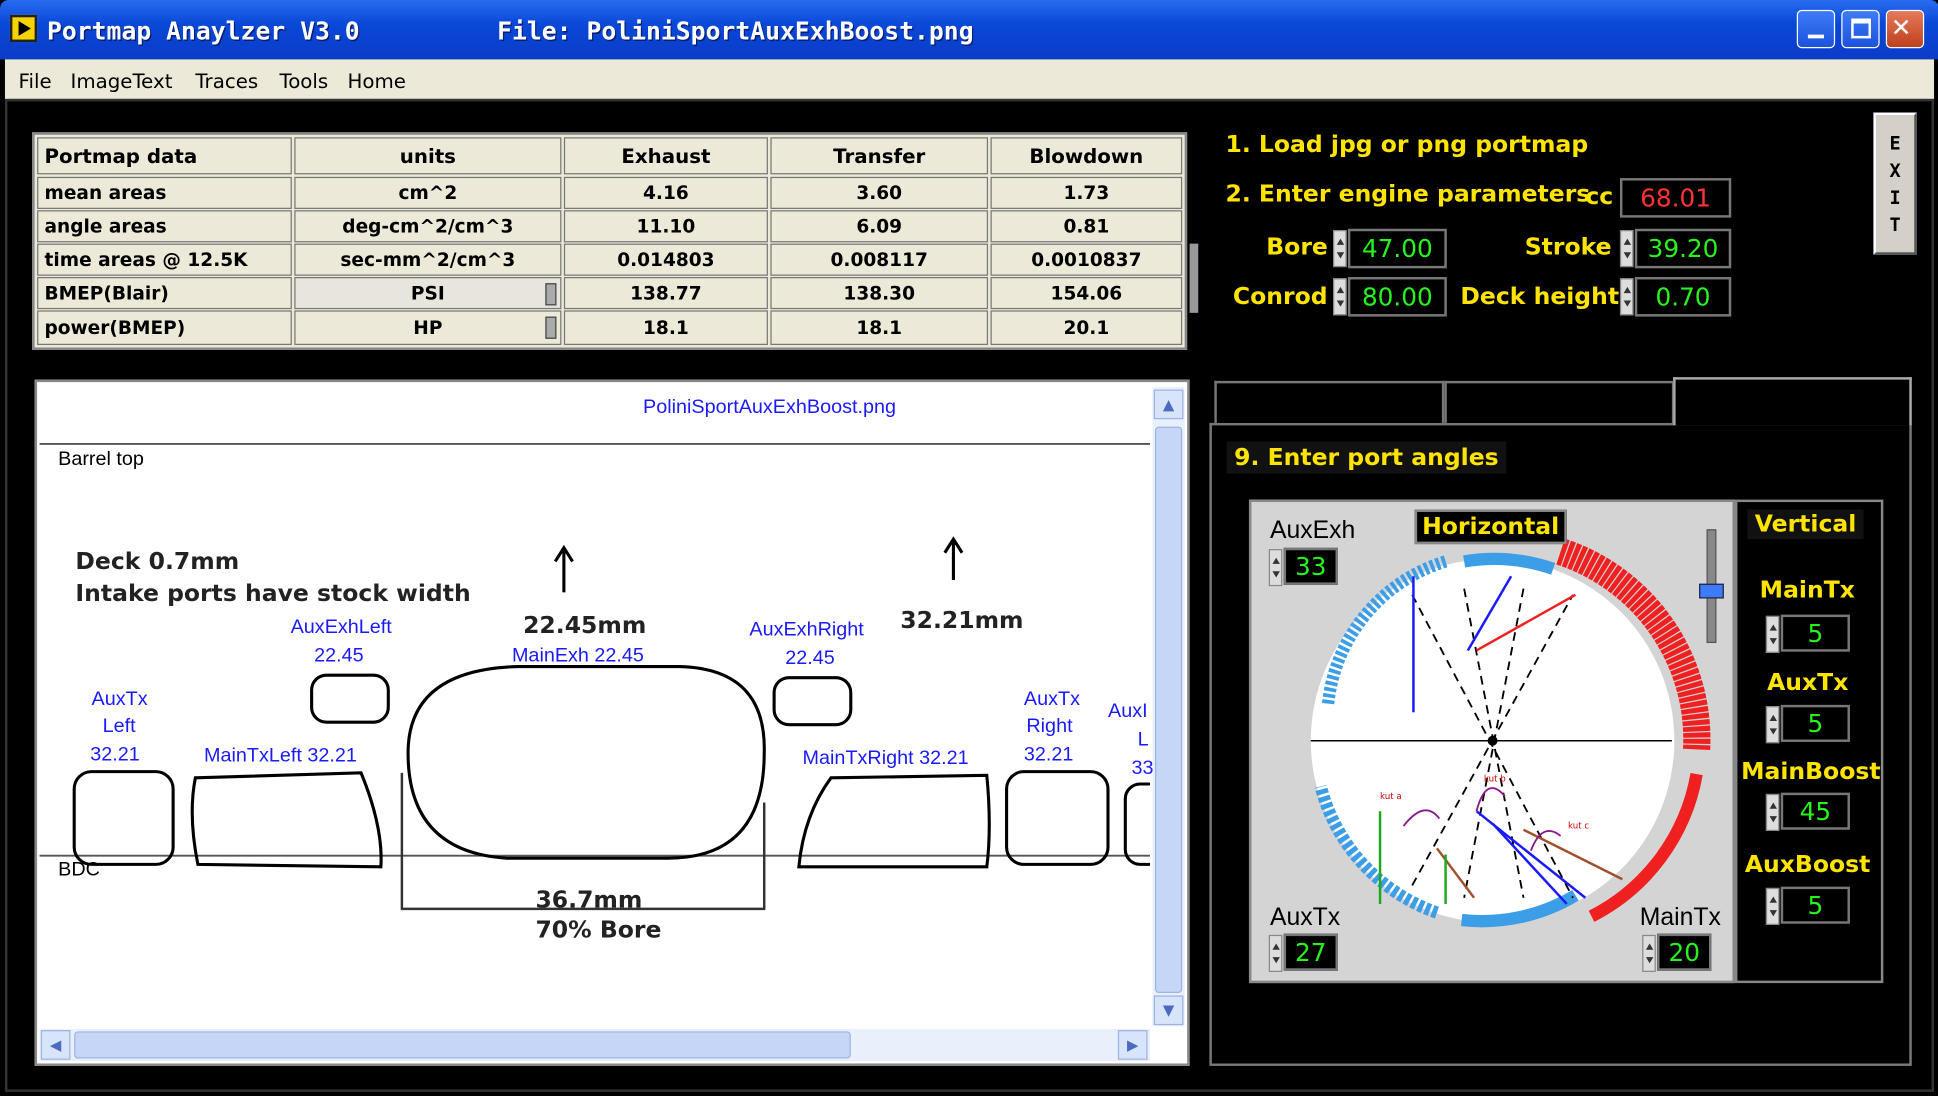  I want to click on auxexh-angle-input: 33, so click(1311, 566).